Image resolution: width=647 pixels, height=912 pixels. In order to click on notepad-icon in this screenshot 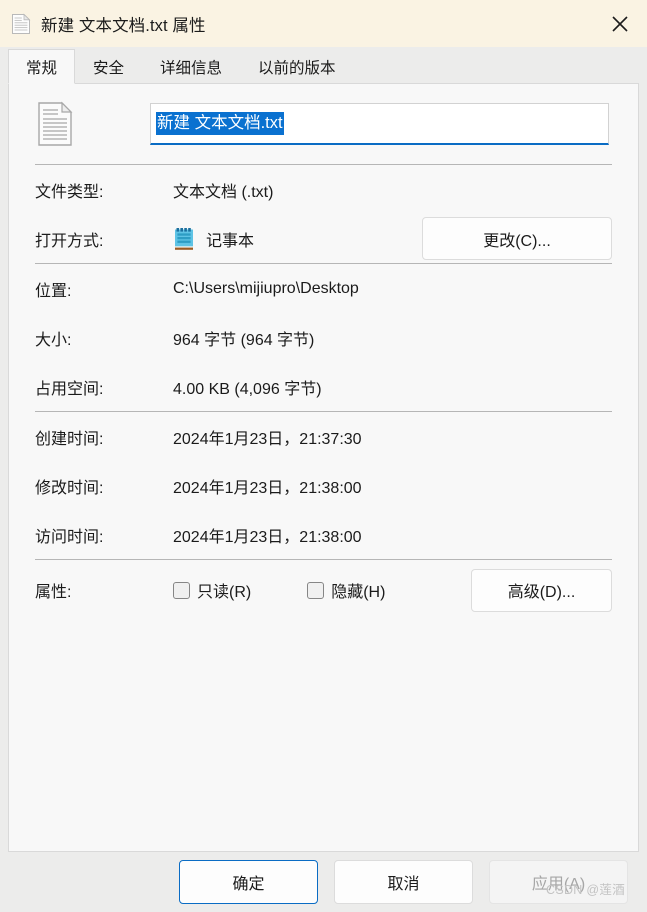, I will do `click(184, 239)`.